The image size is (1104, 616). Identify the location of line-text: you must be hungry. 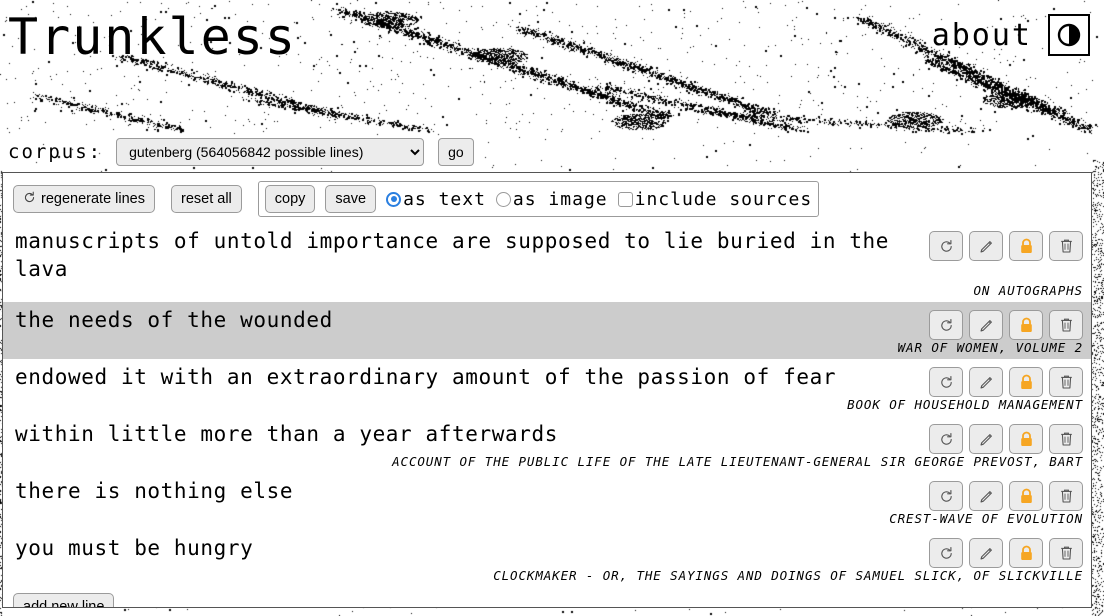
(464, 548).